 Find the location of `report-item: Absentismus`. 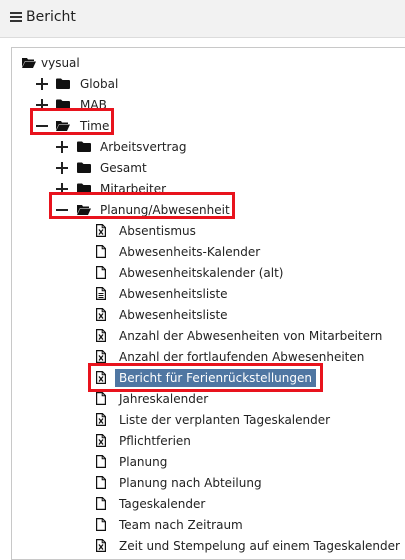

report-item: Absentismus is located at coordinates (157, 231).